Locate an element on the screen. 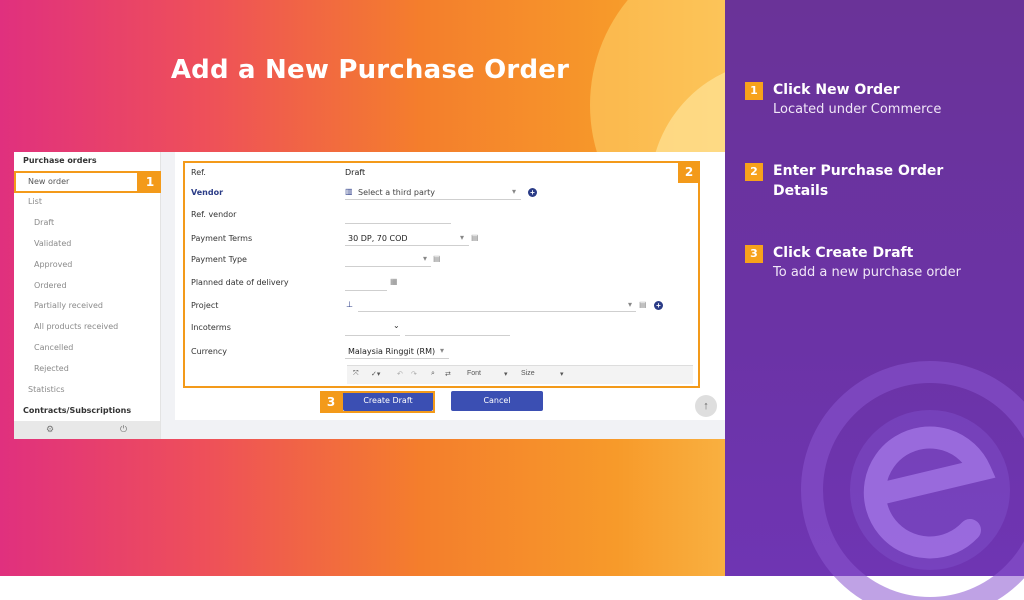  step-3-badge: 3 is located at coordinates (754, 254).